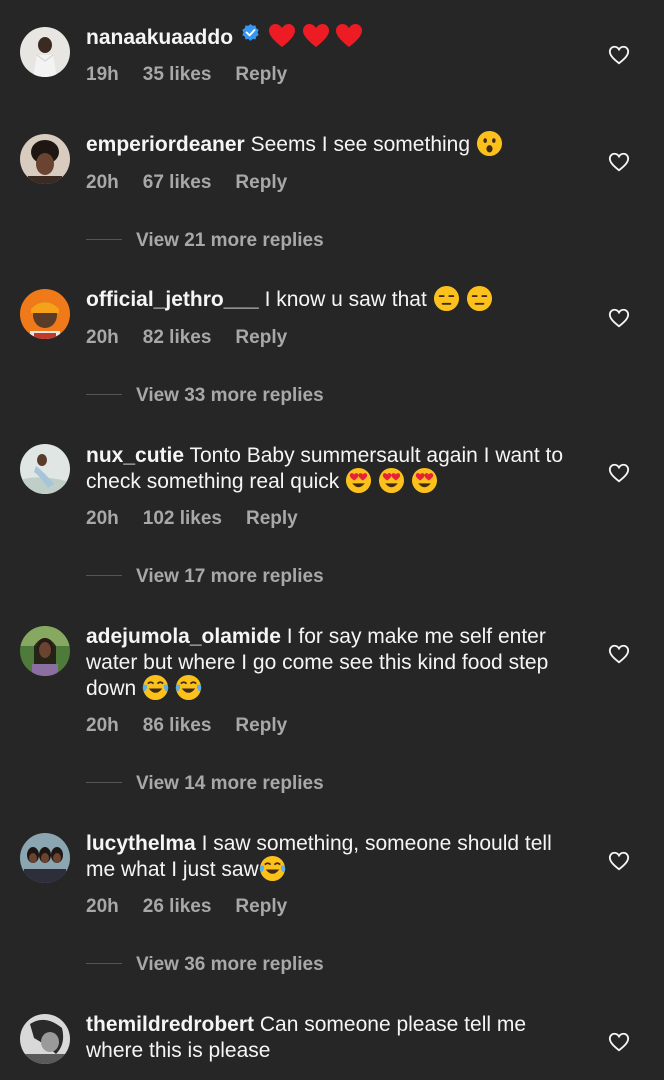 This screenshot has height=1080, width=664. I want to click on comment-text-block: nanaakuaaddo, so click(331, 37).